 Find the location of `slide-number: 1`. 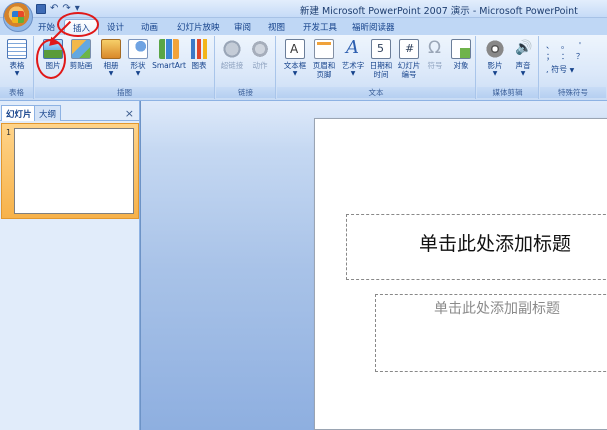

slide-number: 1 is located at coordinates (9, 132).